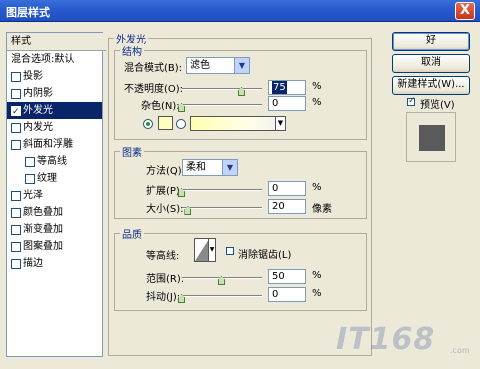 This screenshot has width=480, height=369. What do you see at coordinates (132, 233) in the screenshot?
I see `quality-title: 品质` at bounding box center [132, 233].